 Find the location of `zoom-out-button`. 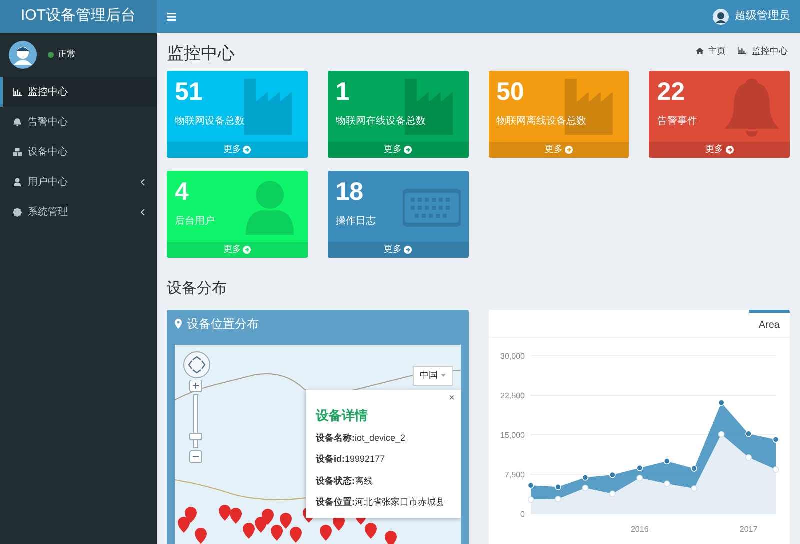

zoom-out-button is located at coordinates (196, 457).